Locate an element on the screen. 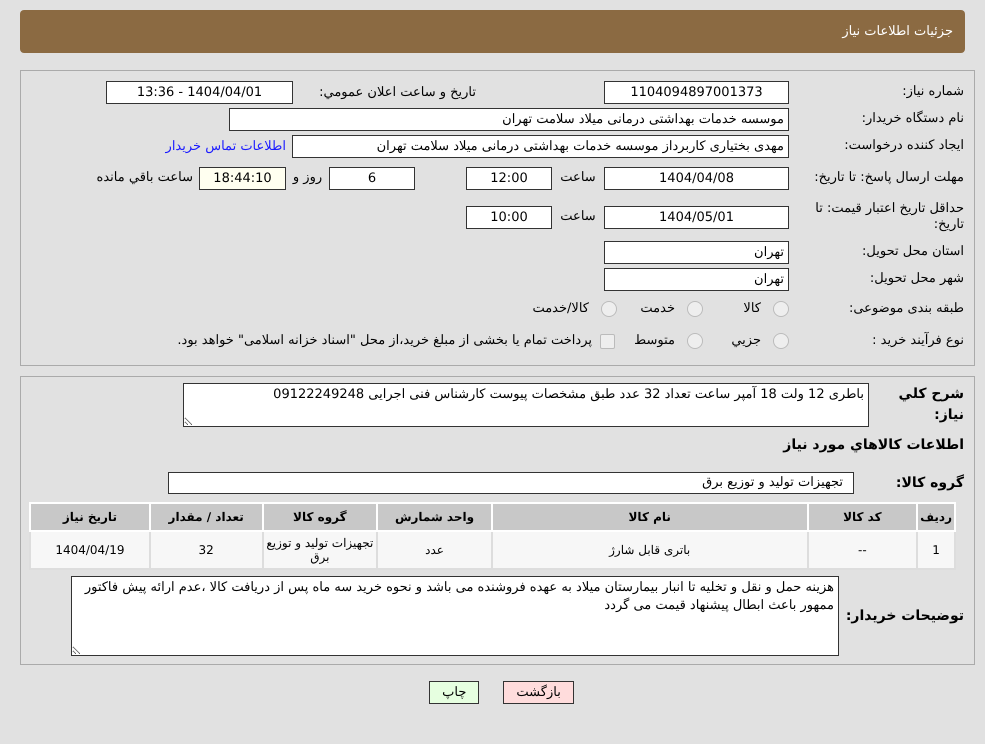 This screenshot has width=985, height=744. radio-label: کالا/خدمت is located at coordinates (560, 309).